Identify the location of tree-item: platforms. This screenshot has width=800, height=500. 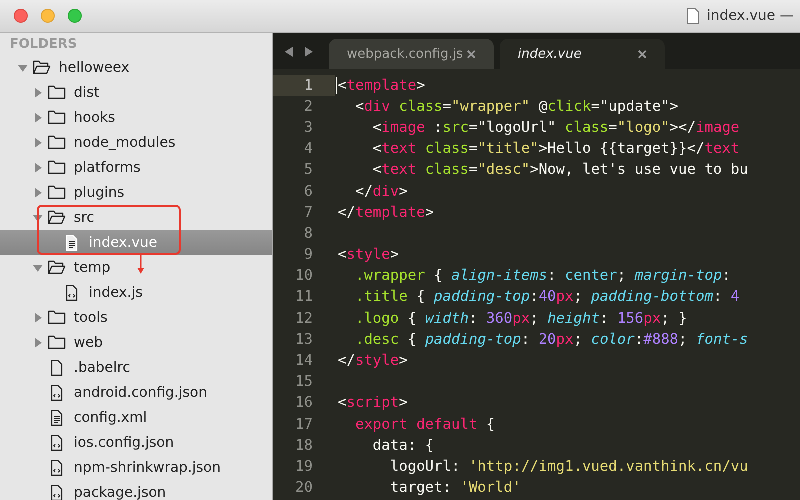
(136, 167).